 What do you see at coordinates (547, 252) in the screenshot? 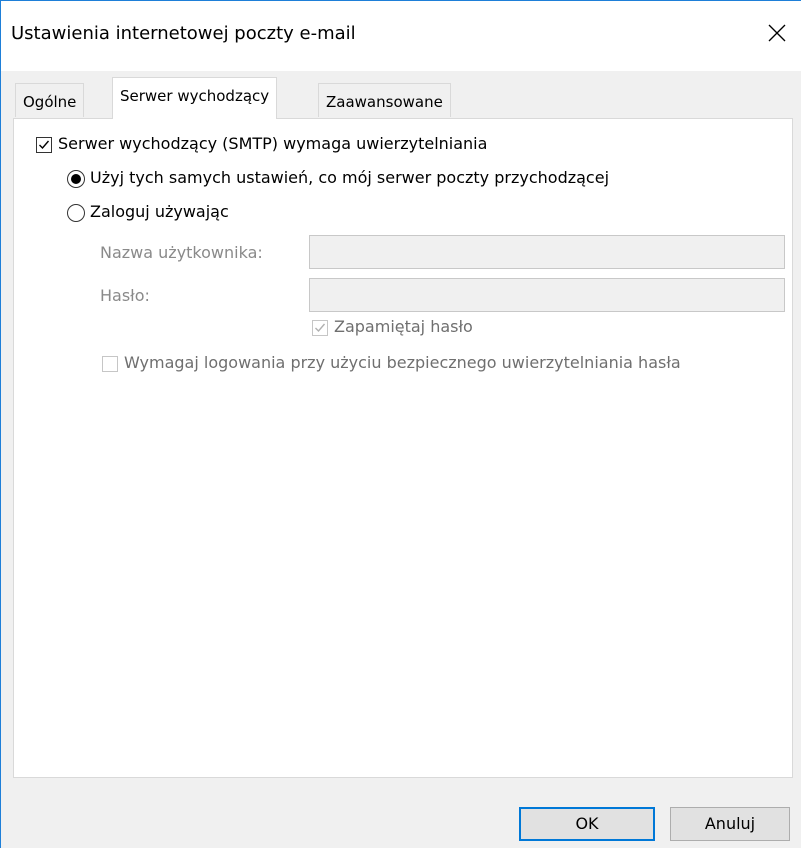
I see `username-input` at bounding box center [547, 252].